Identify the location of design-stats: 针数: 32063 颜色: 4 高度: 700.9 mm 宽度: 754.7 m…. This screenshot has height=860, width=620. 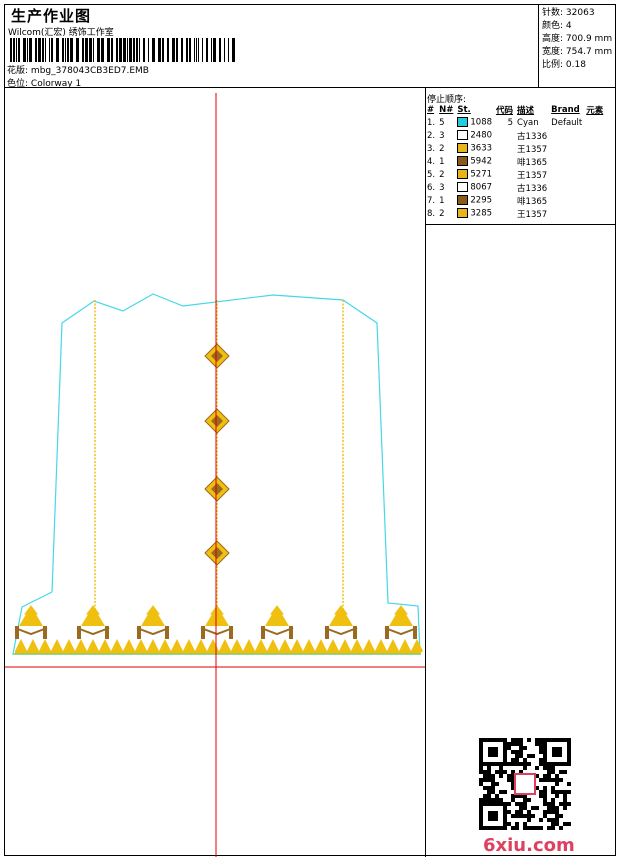
(577, 39).